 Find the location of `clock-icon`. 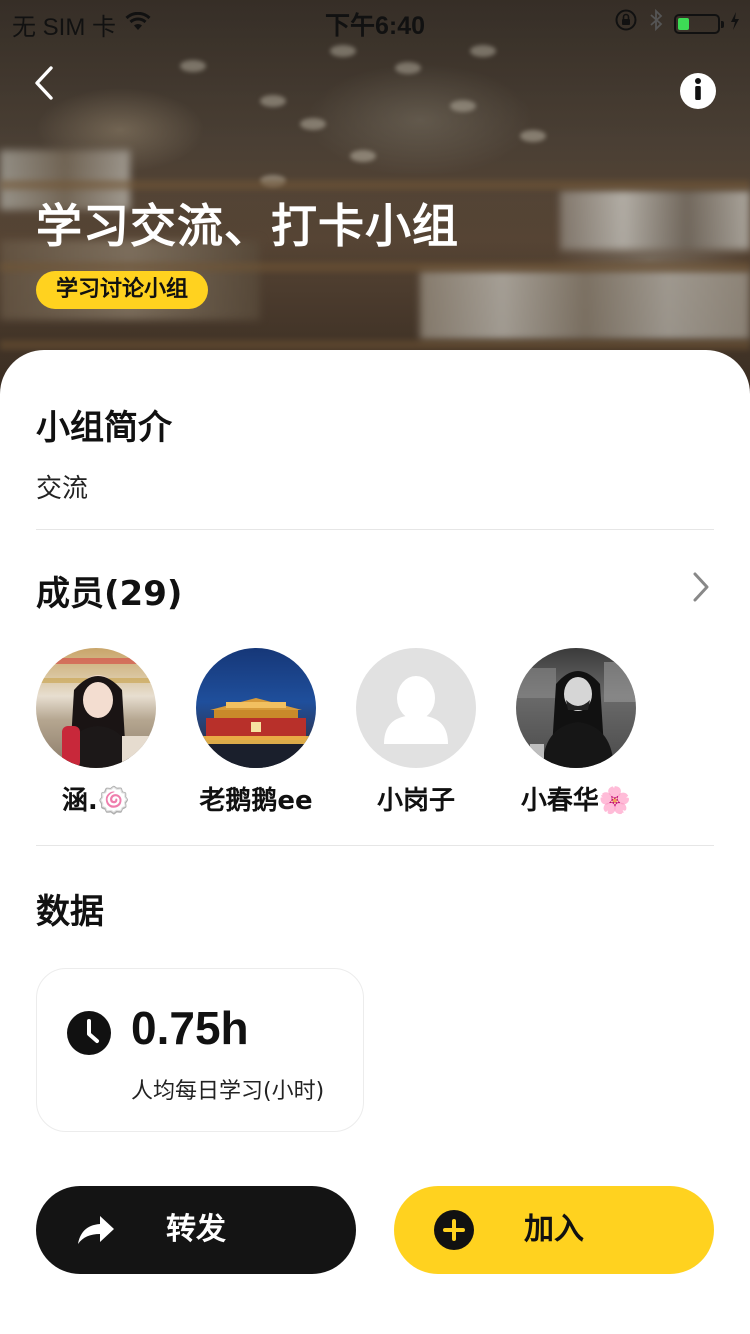

clock-icon is located at coordinates (89, 1033).